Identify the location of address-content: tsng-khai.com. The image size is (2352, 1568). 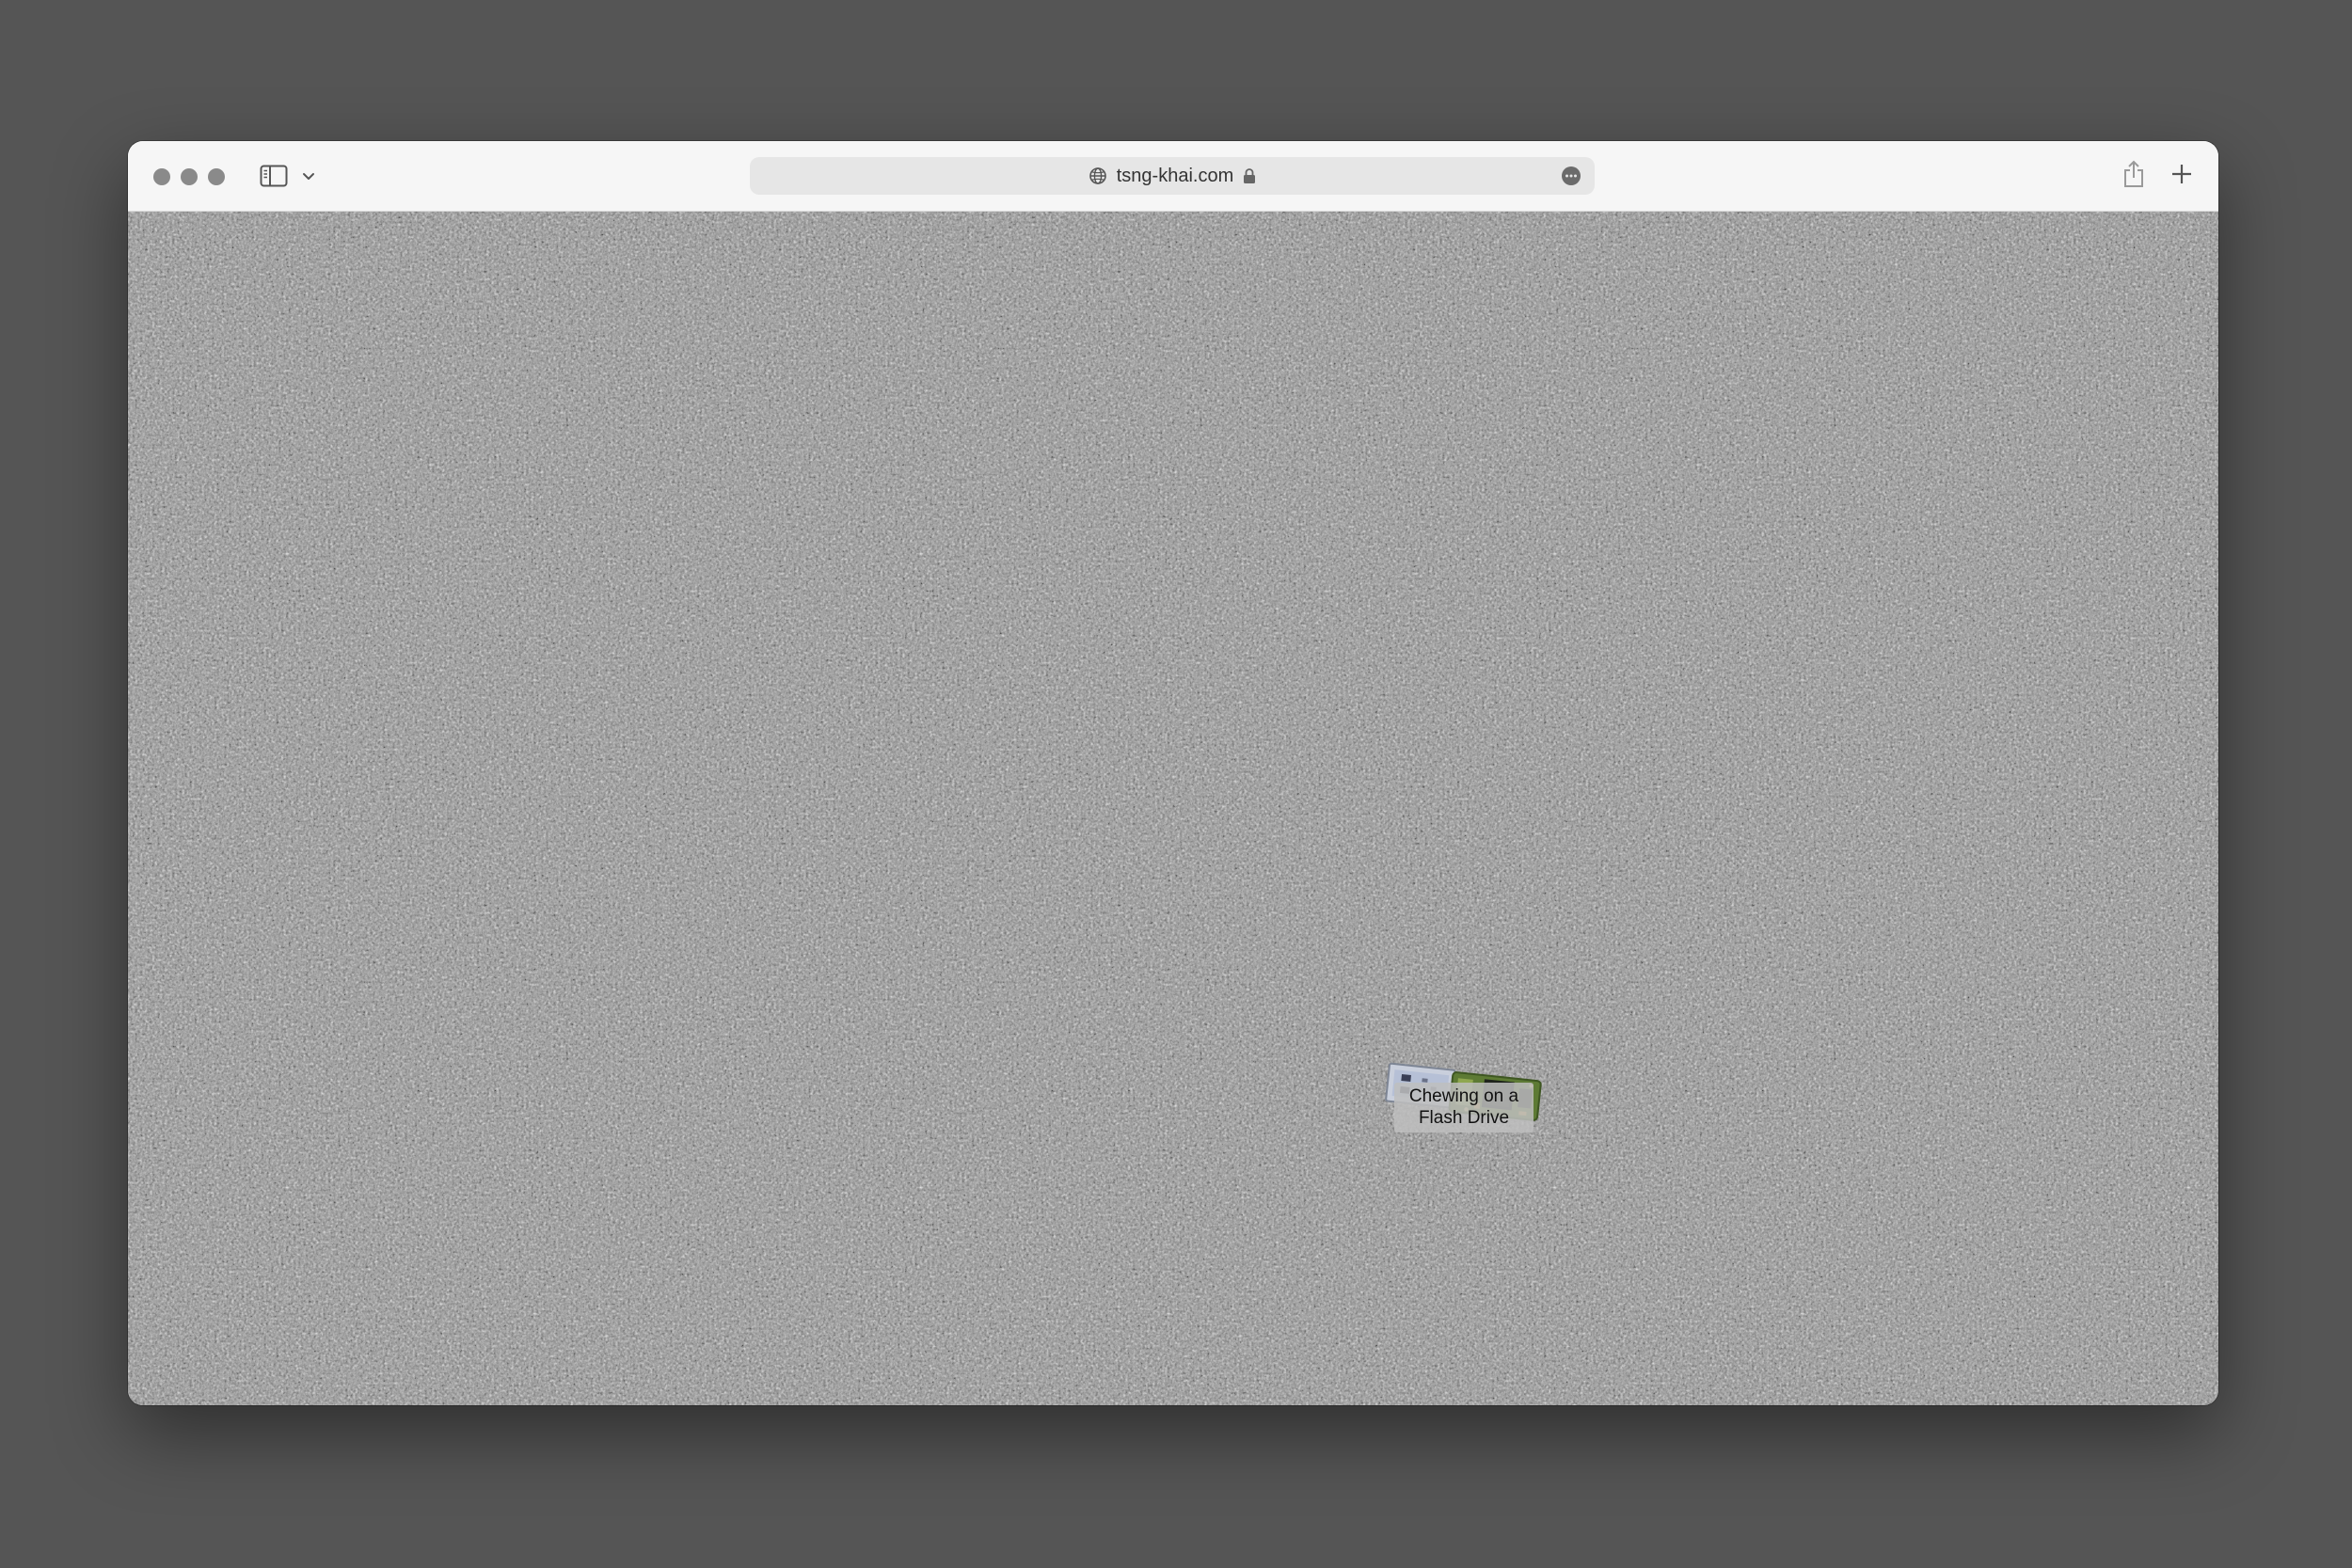
(1172, 176).